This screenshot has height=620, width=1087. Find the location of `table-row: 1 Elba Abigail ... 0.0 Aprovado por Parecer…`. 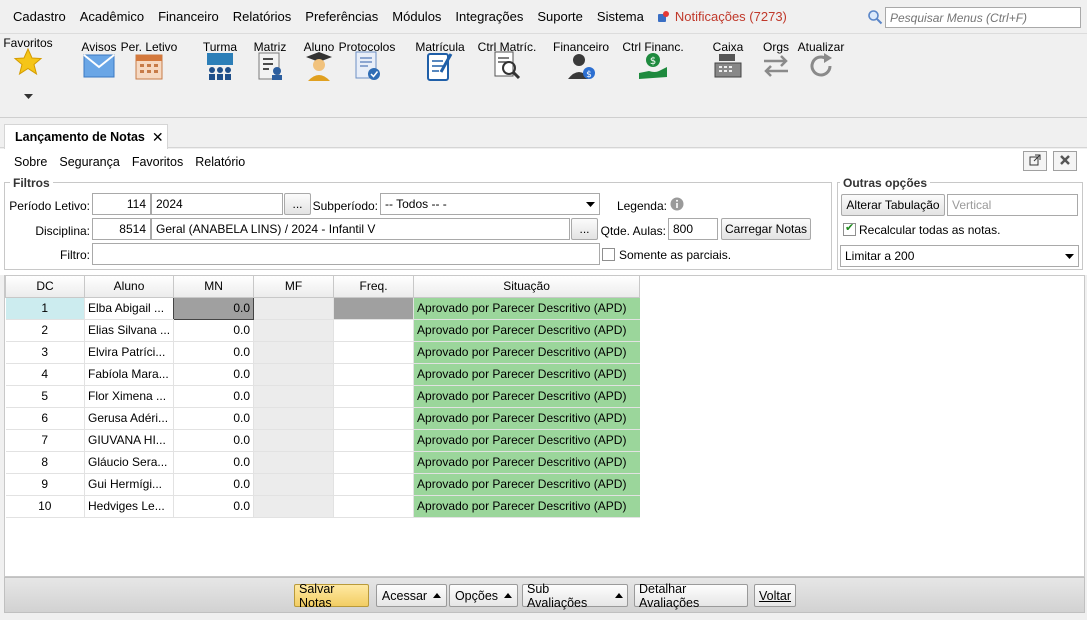

table-row: 1 Elba Abigail ... 0.0 Aprovado por Parecer… is located at coordinates (322, 308).